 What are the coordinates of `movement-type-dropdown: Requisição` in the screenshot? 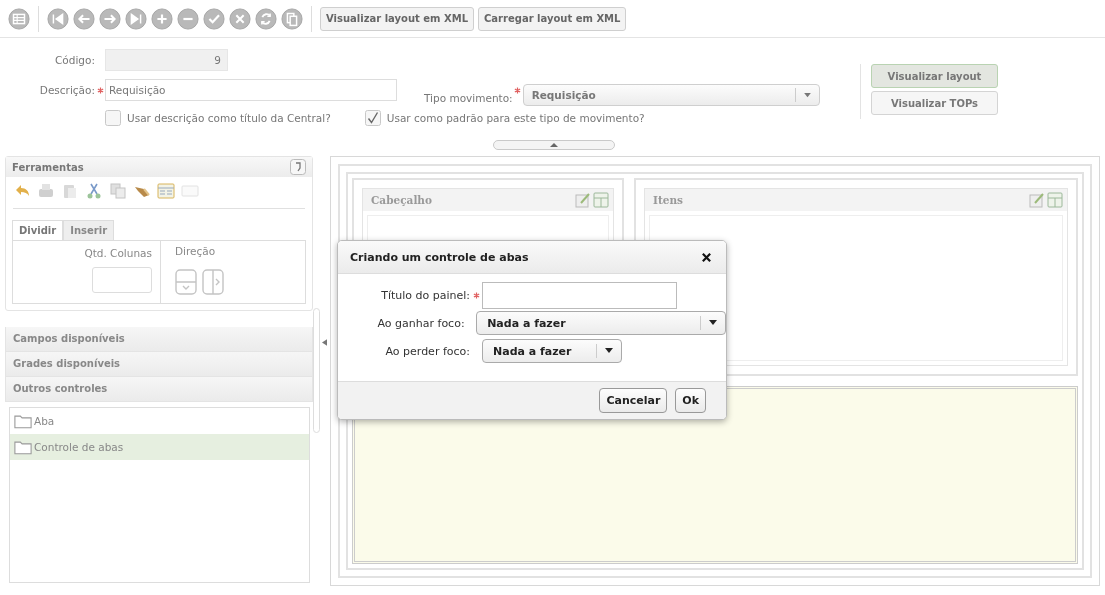 It's located at (671, 95).